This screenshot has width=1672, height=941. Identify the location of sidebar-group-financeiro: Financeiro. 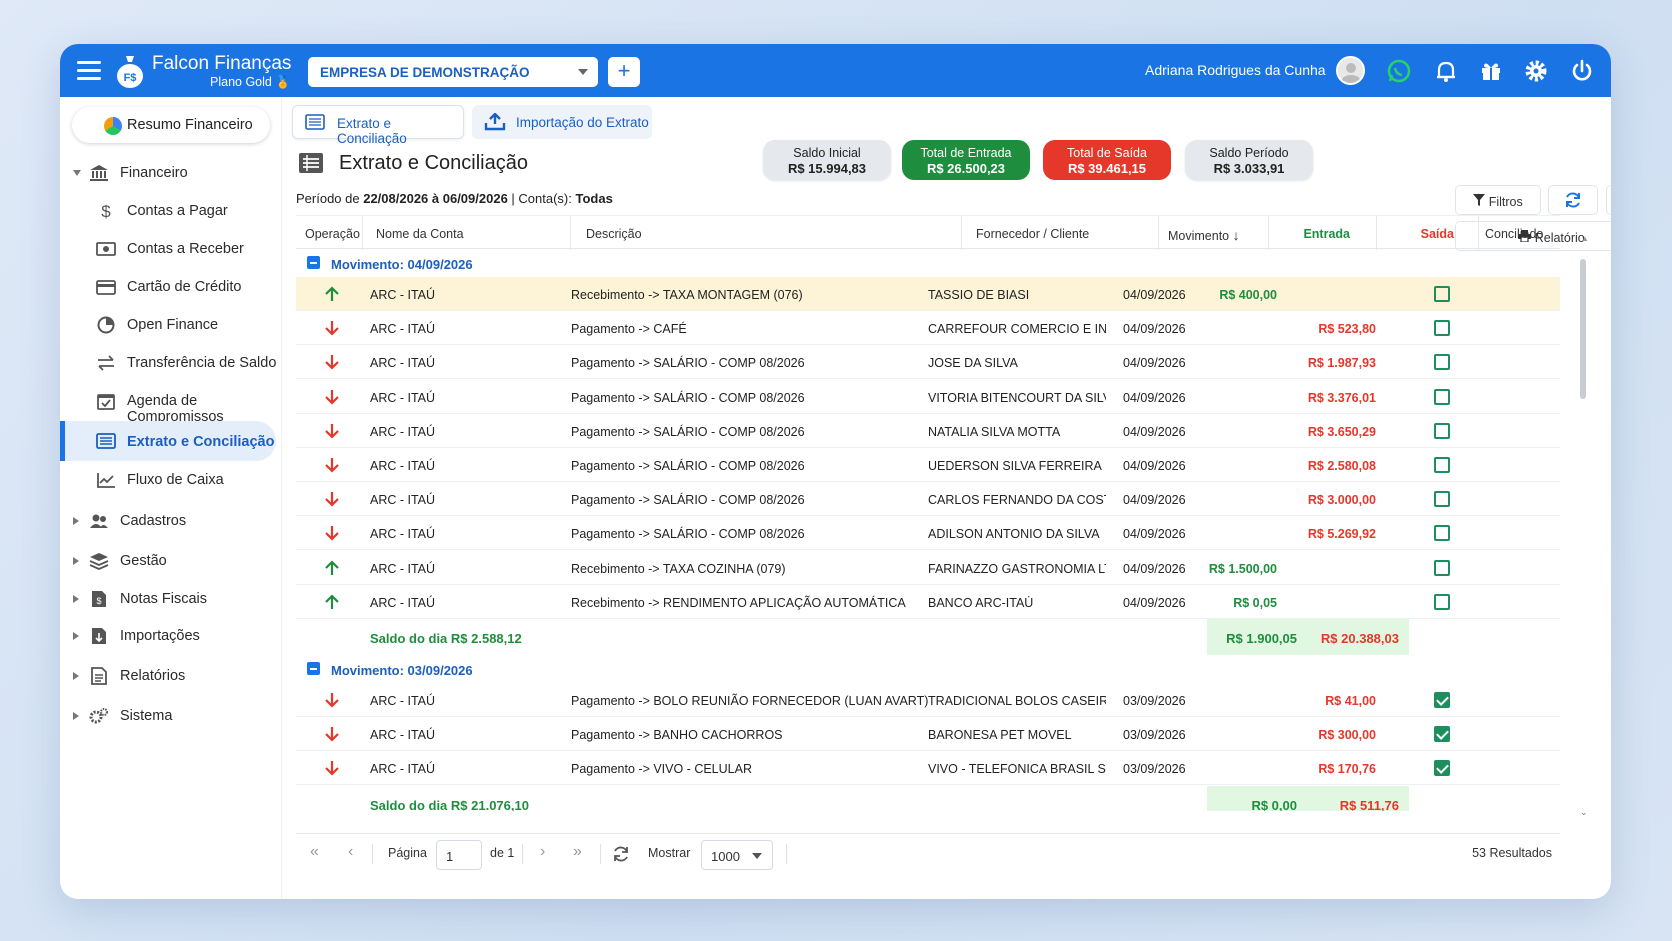
(171, 172).